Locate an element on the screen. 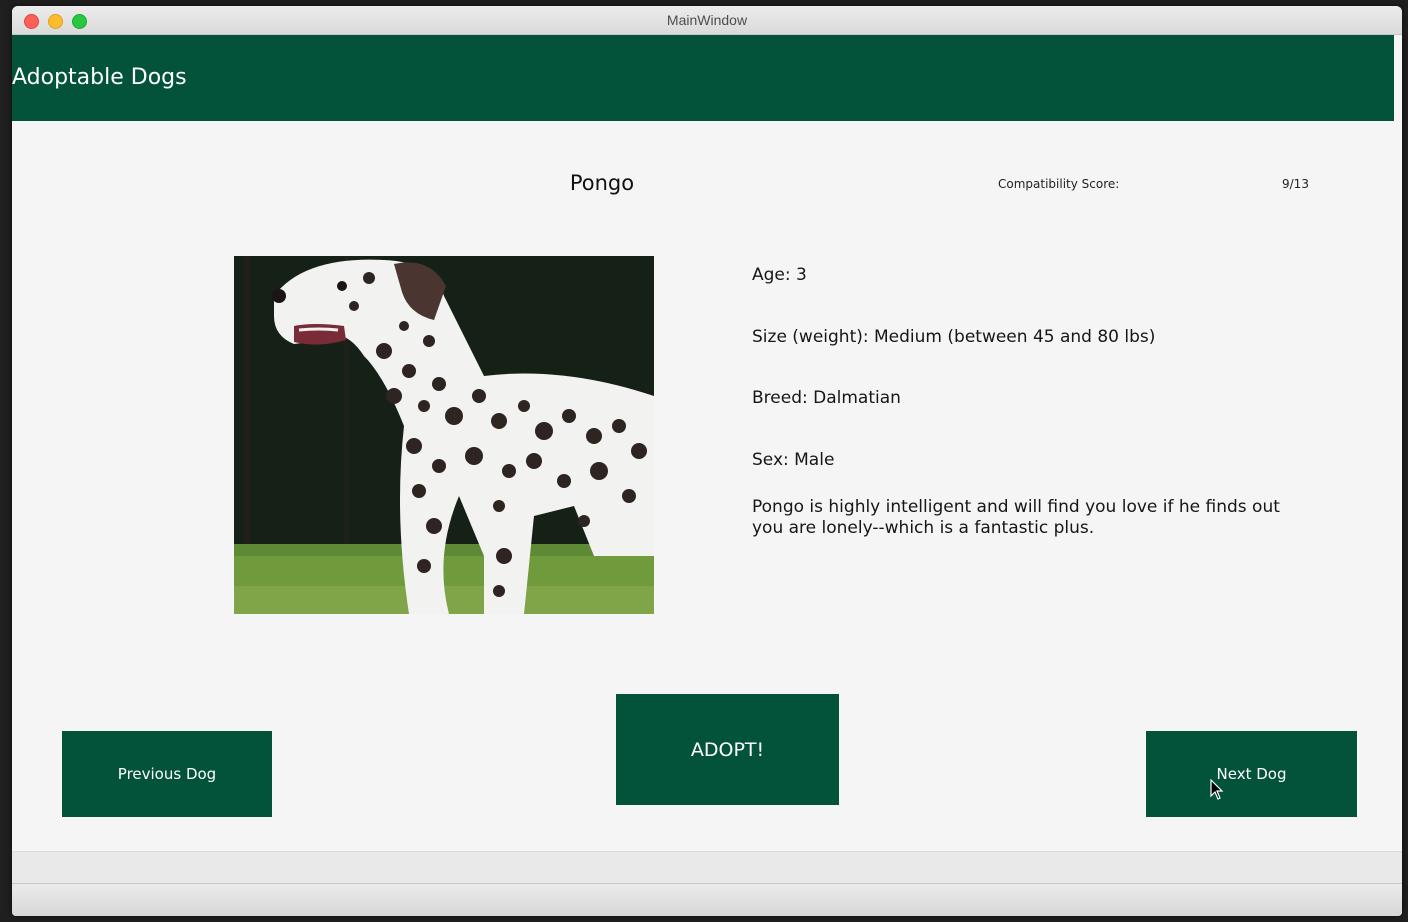  next-dog-button: Next Dog is located at coordinates (1251, 774).